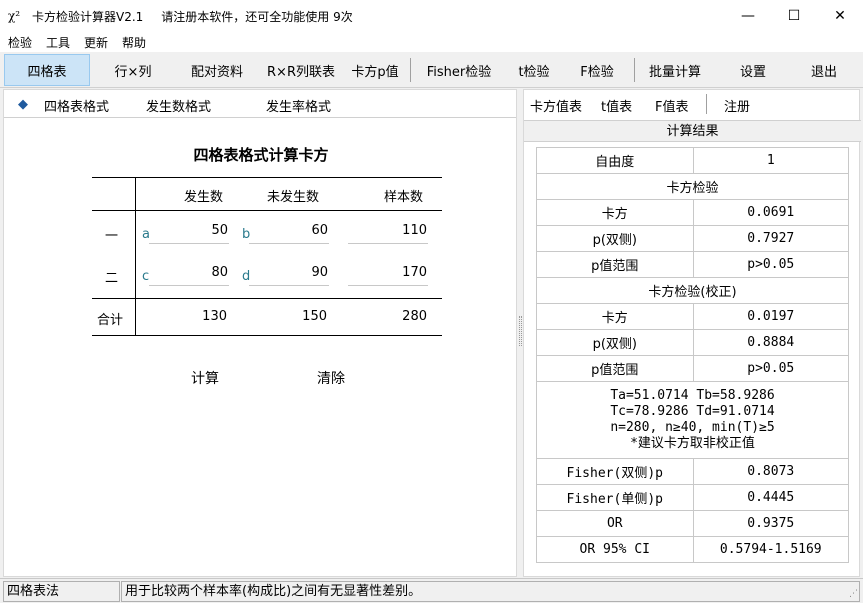  Describe the element at coordinates (431, 42) in the screenshot. I see `menu-bar: 检验 工具 更新 帮助` at that location.